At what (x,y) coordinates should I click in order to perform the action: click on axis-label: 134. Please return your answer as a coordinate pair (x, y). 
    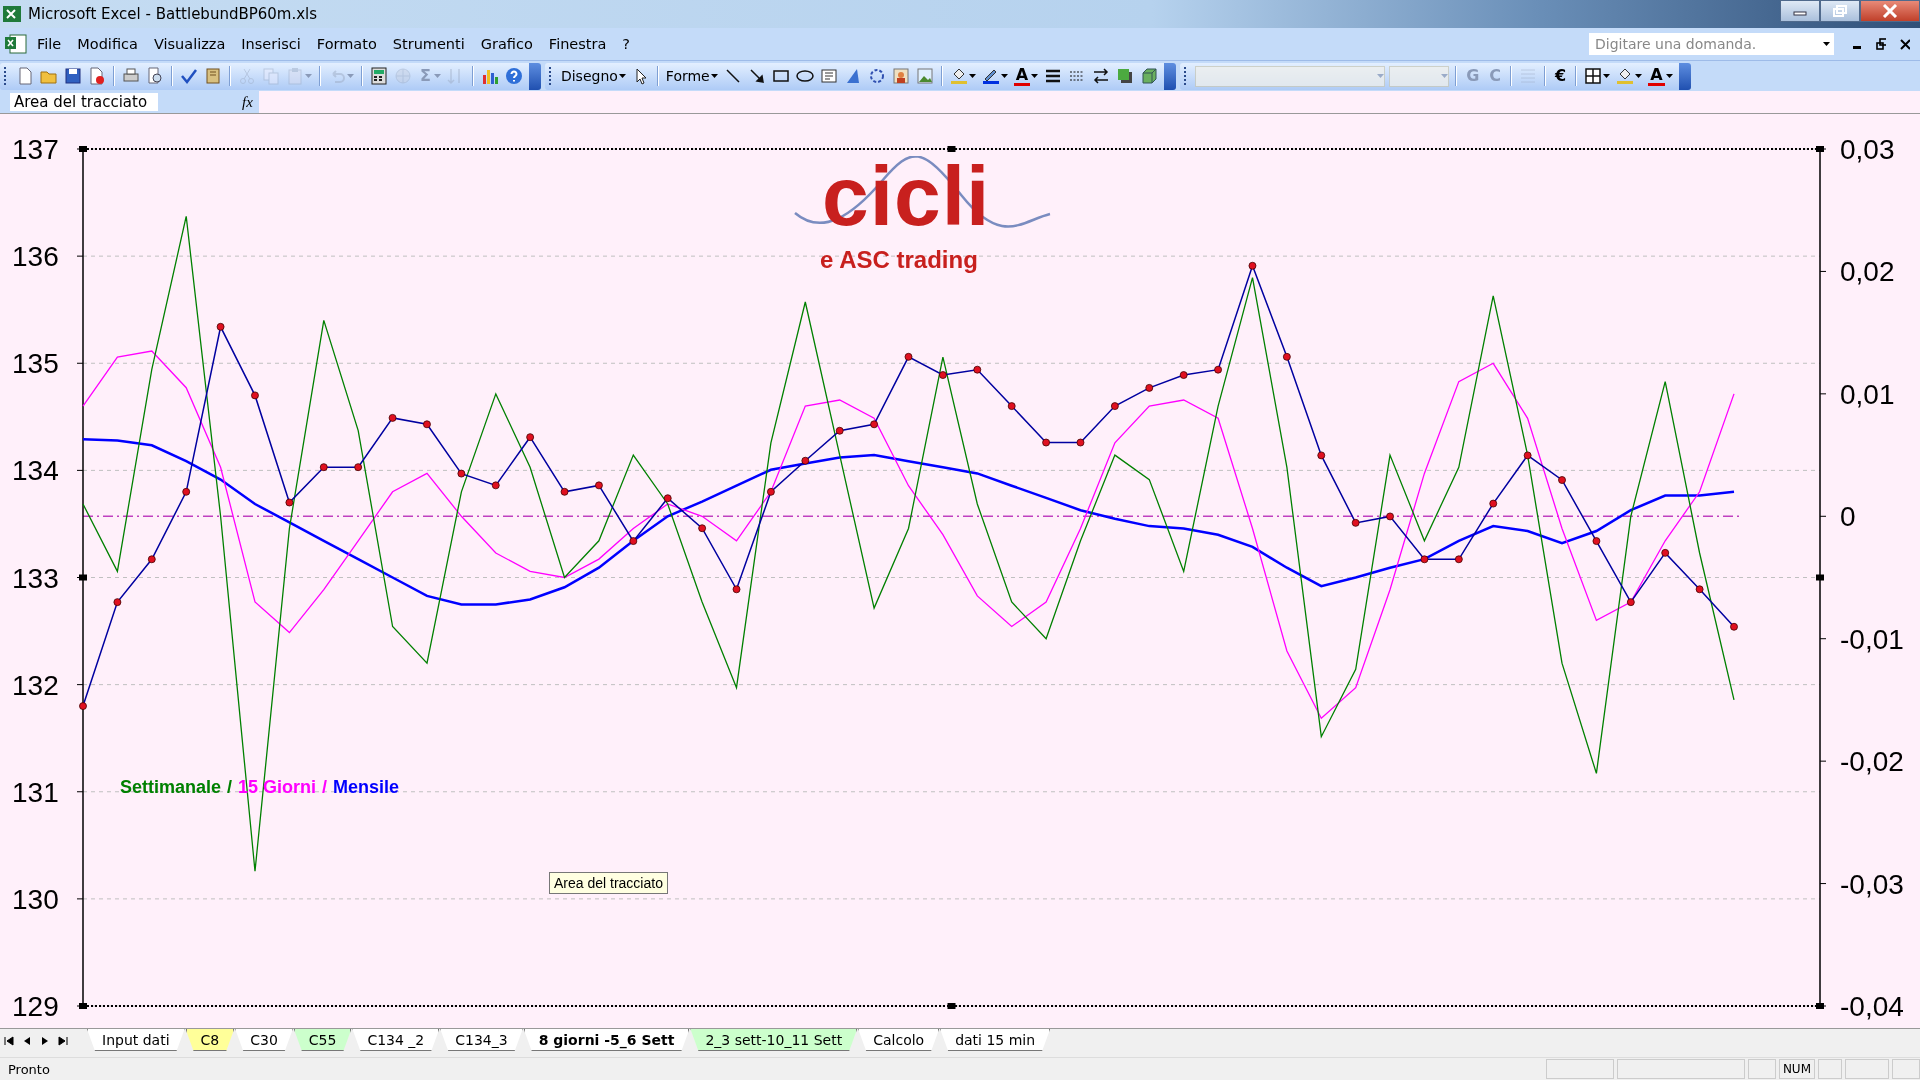
    Looking at the image, I should click on (35, 471).